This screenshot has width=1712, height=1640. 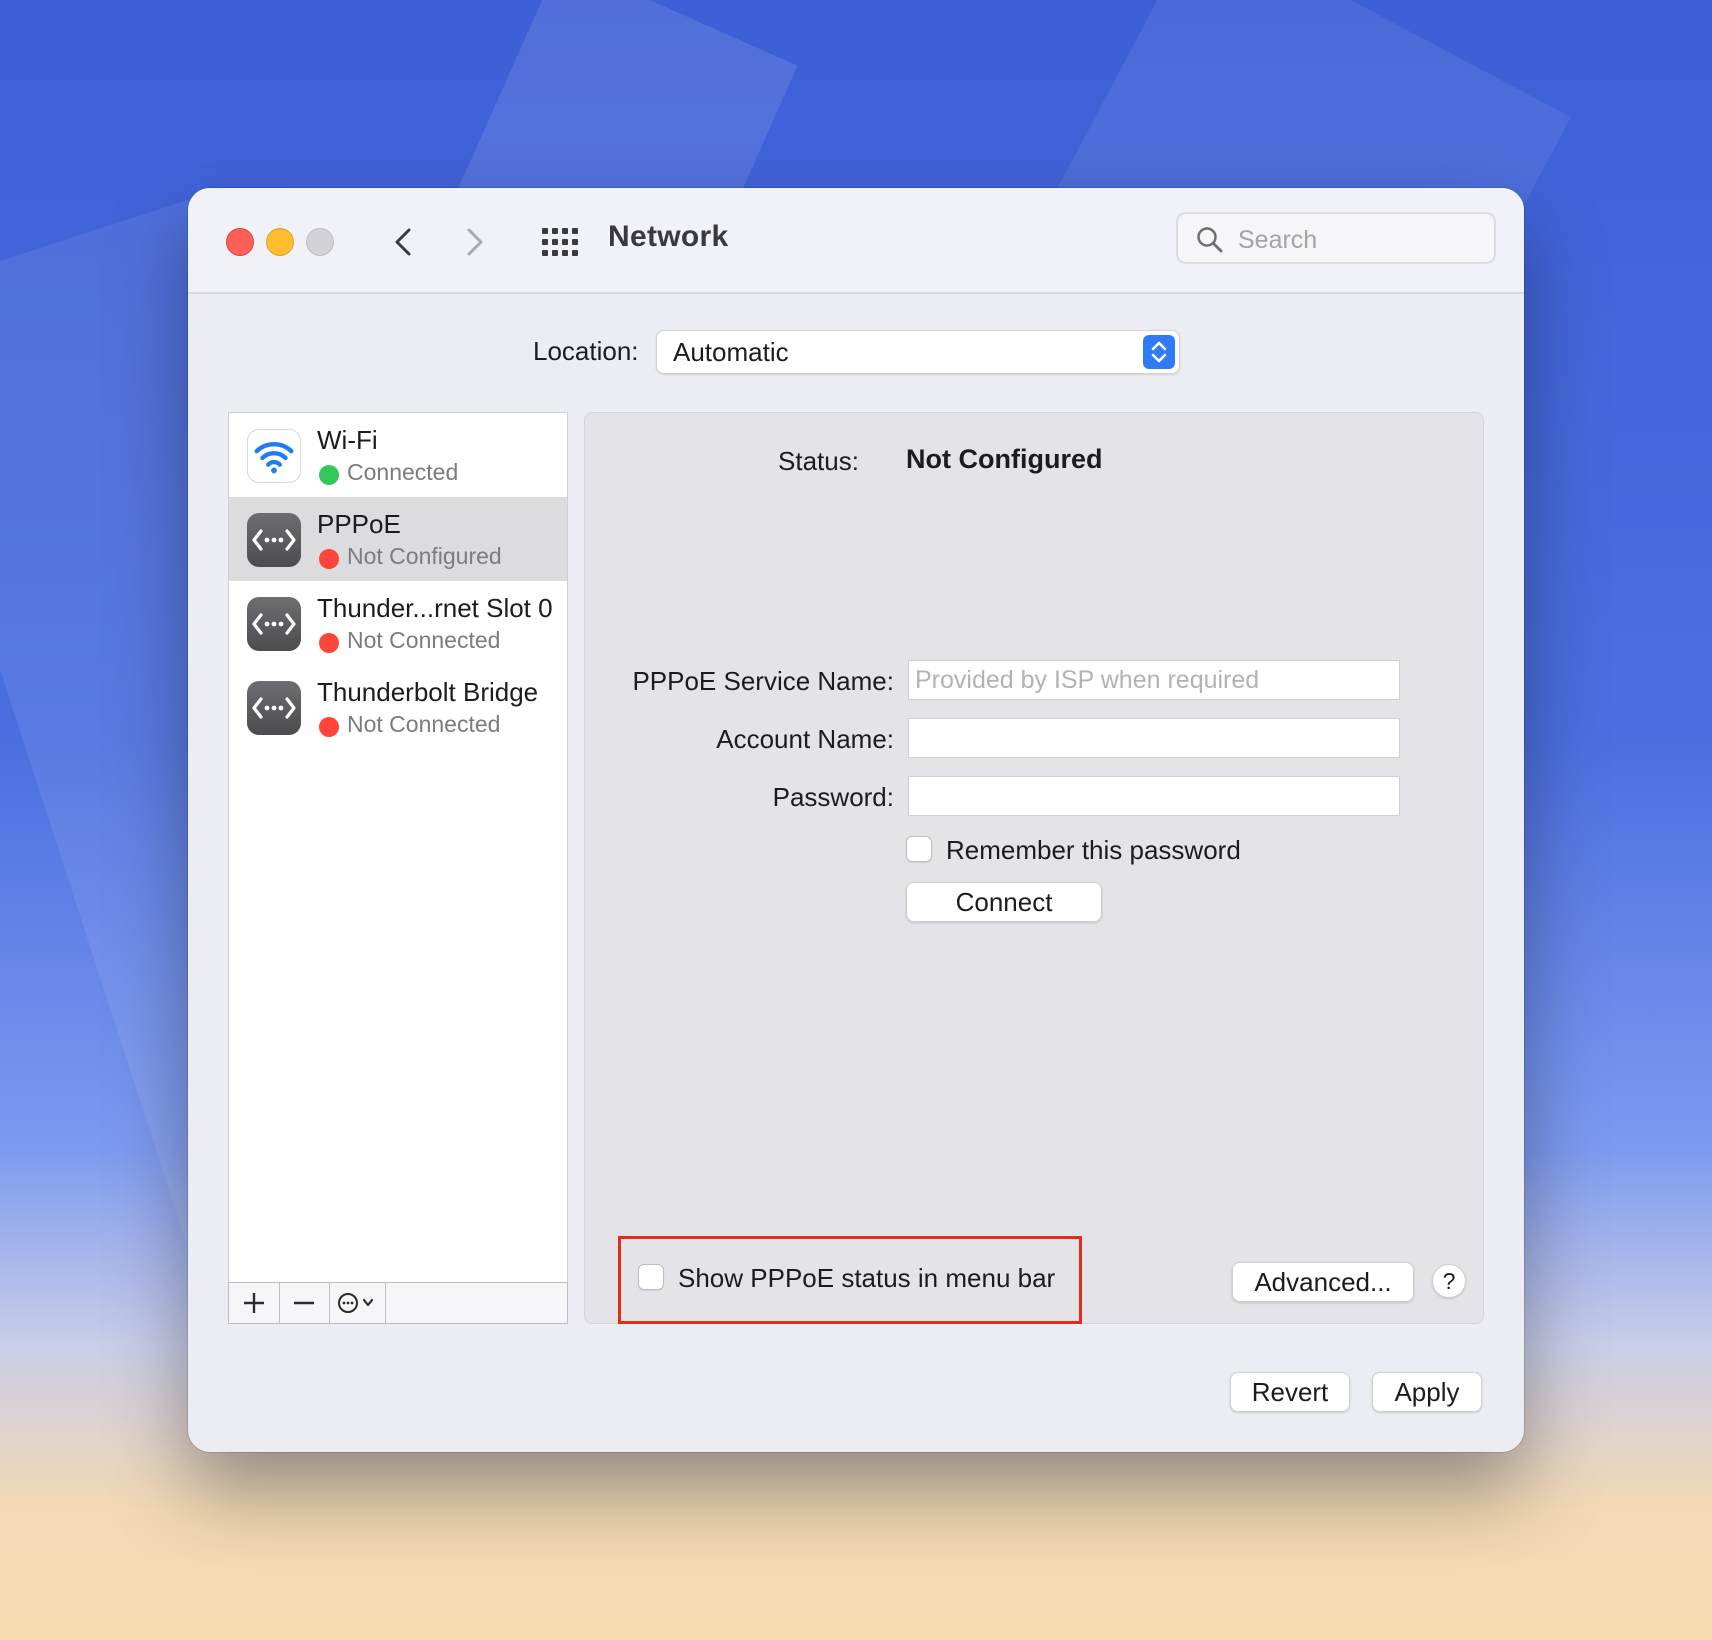 I want to click on service-list-toolbar, so click(x=398, y=1303).